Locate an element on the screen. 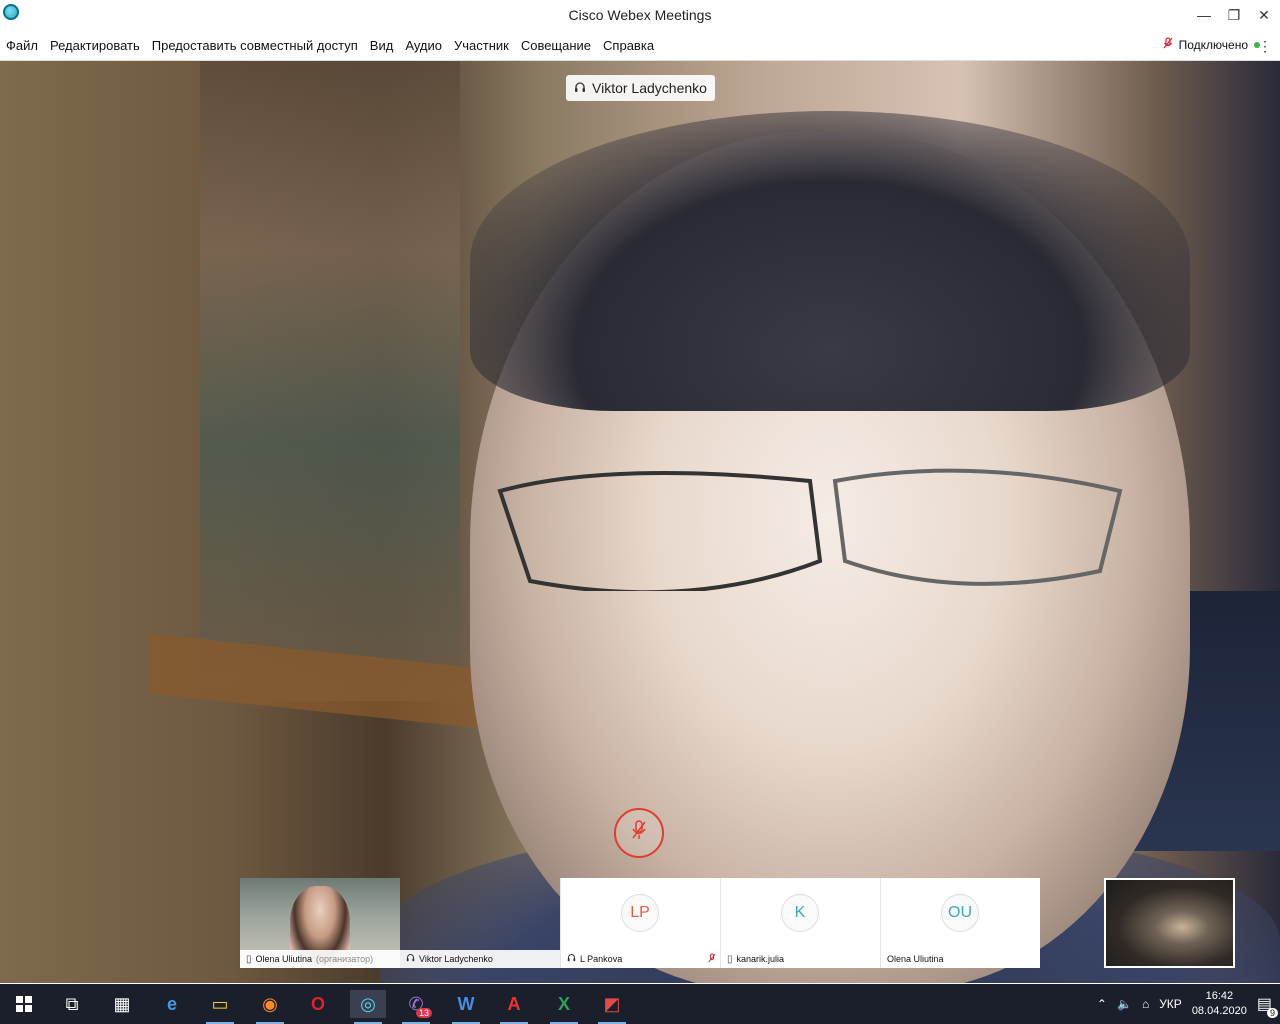 This screenshot has width=1280, height=1024. system-tray: ⌃ 🔈 ⌂ УКР 16:42 08.04.2020 ▤ 9 is located at coordinates (1187, 1004).